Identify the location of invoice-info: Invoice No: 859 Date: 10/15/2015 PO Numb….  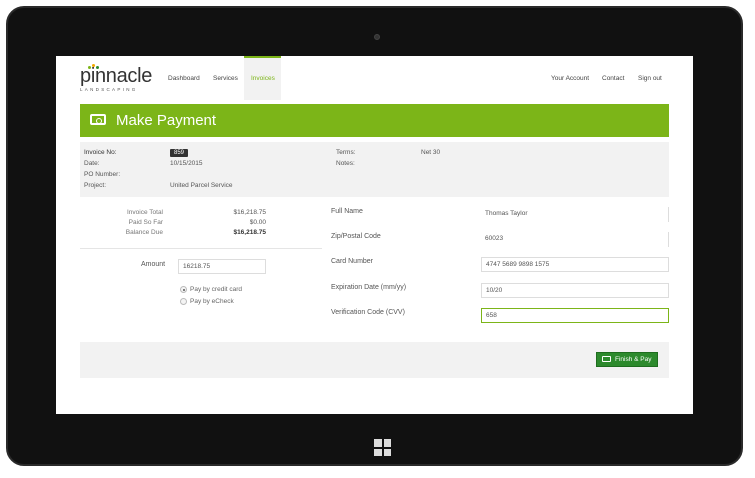
(374, 169).